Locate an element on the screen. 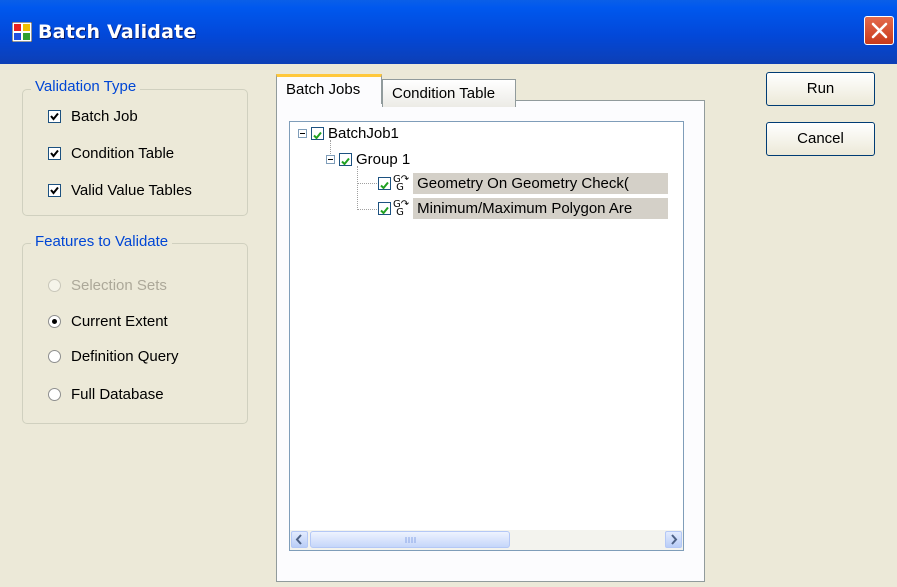  horizontal-scrollbar is located at coordinates (486, 540).